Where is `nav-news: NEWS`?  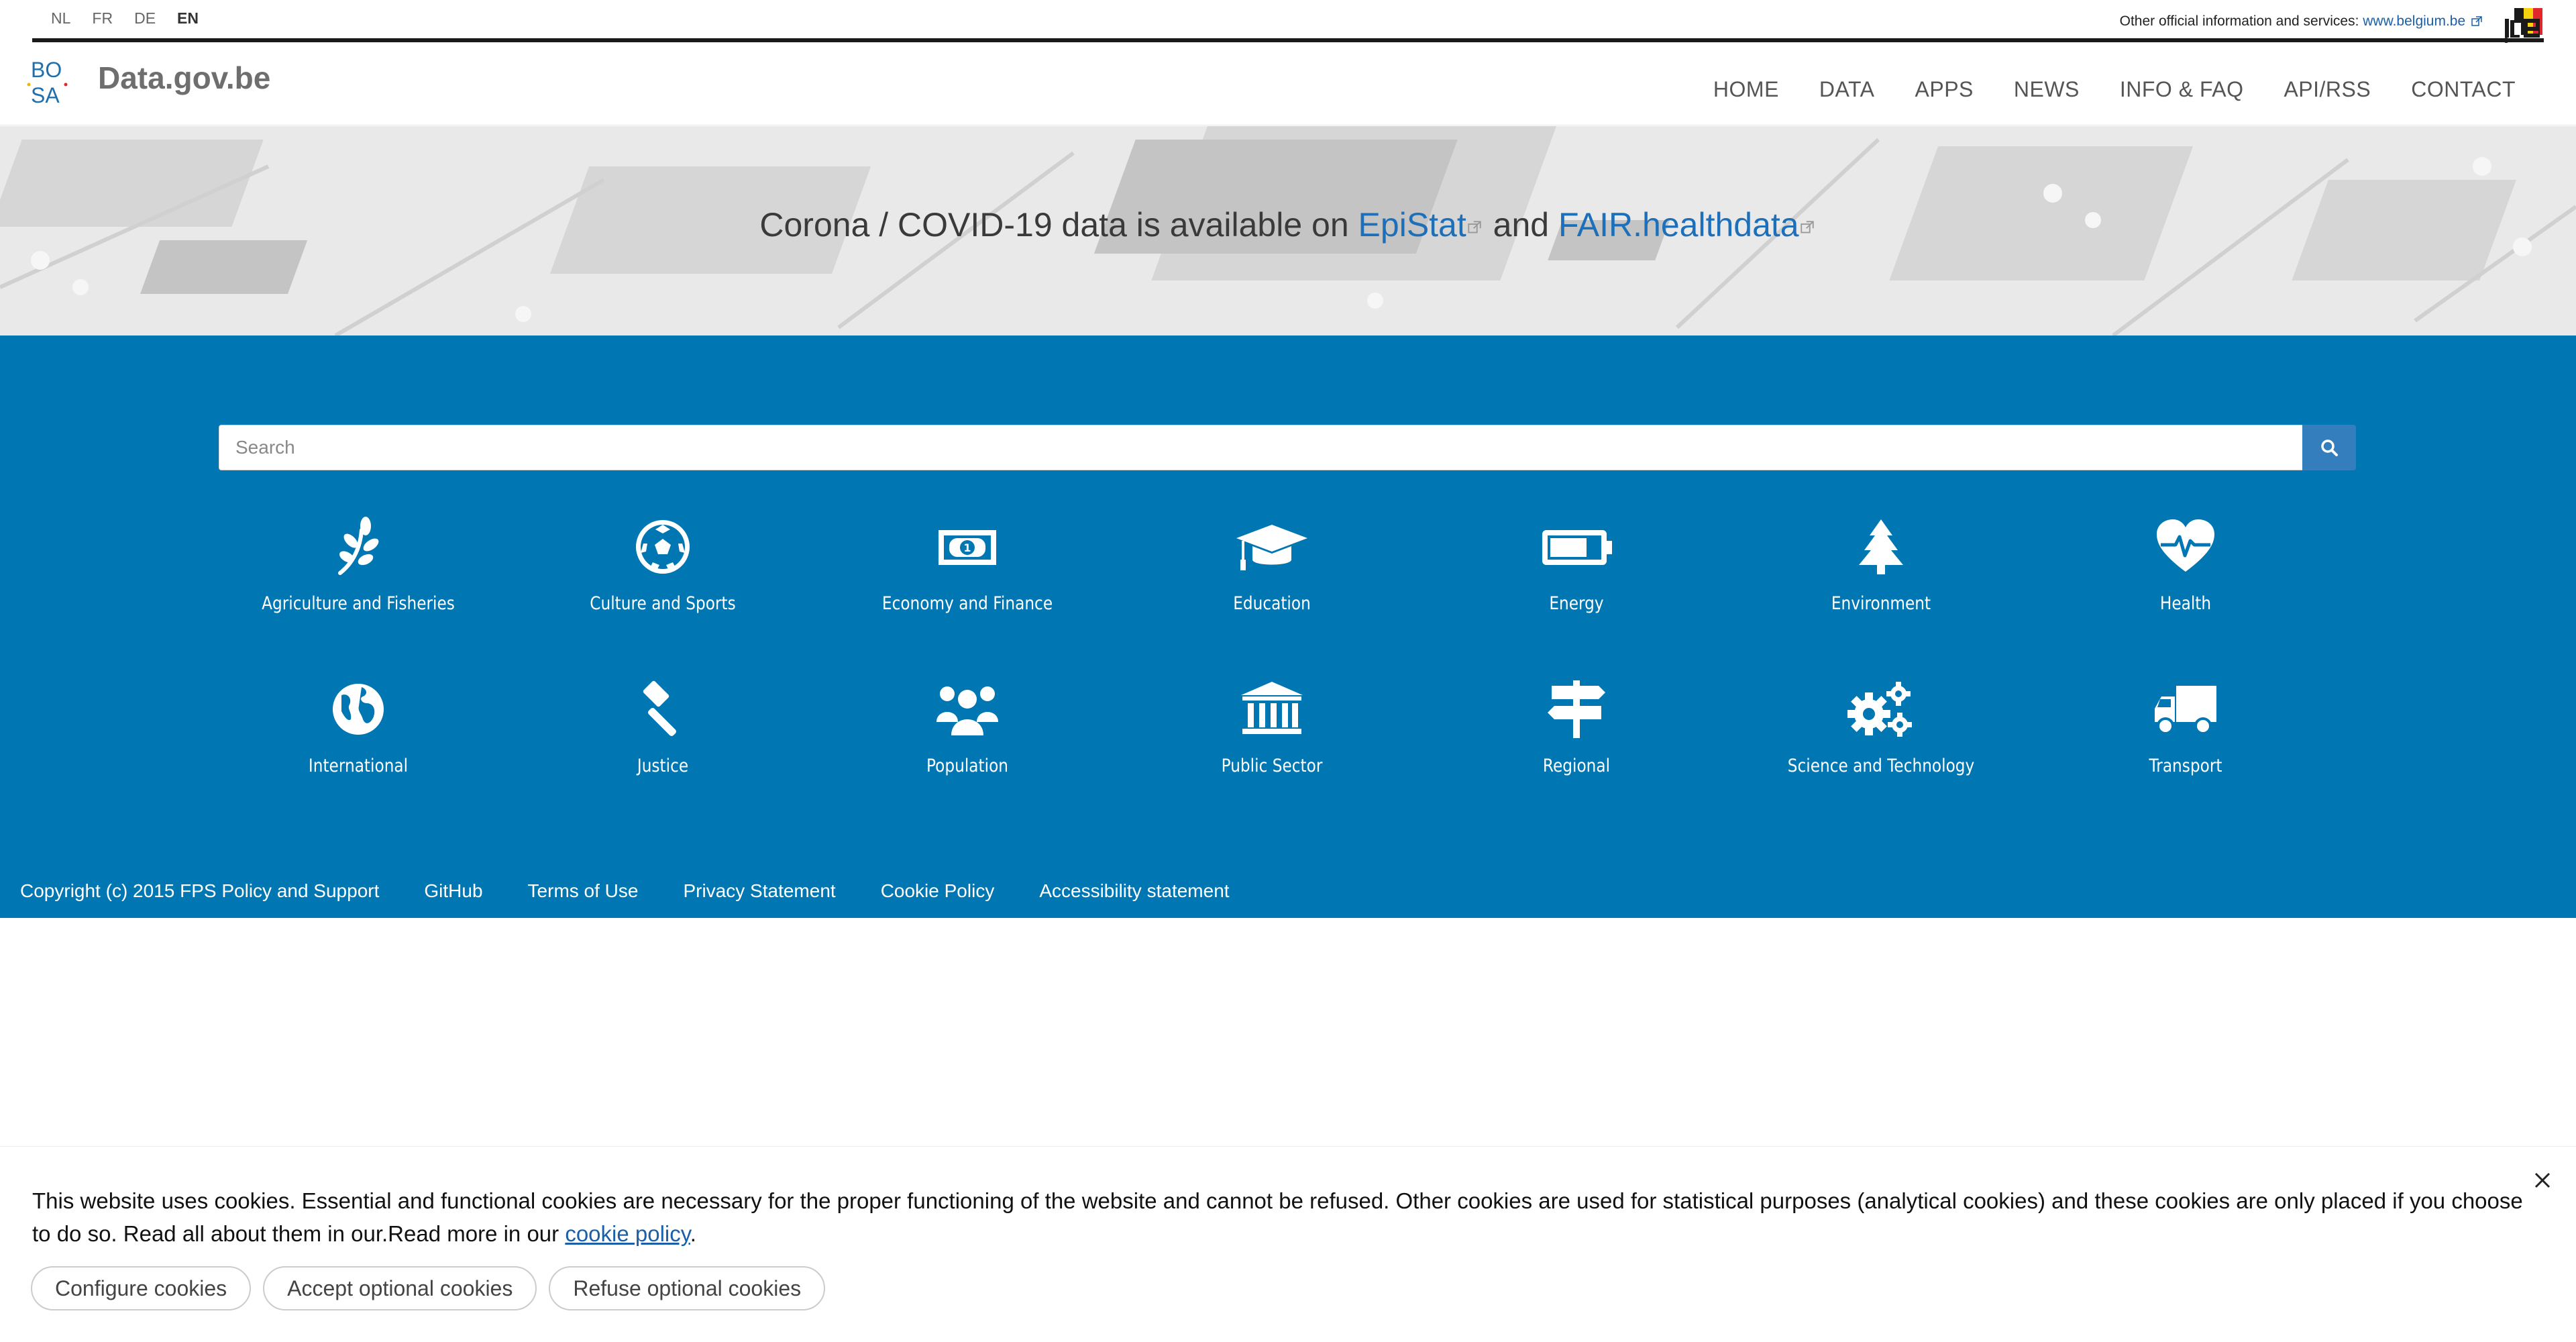
nav-news: NEWS is located at coordinates (2047, 89).